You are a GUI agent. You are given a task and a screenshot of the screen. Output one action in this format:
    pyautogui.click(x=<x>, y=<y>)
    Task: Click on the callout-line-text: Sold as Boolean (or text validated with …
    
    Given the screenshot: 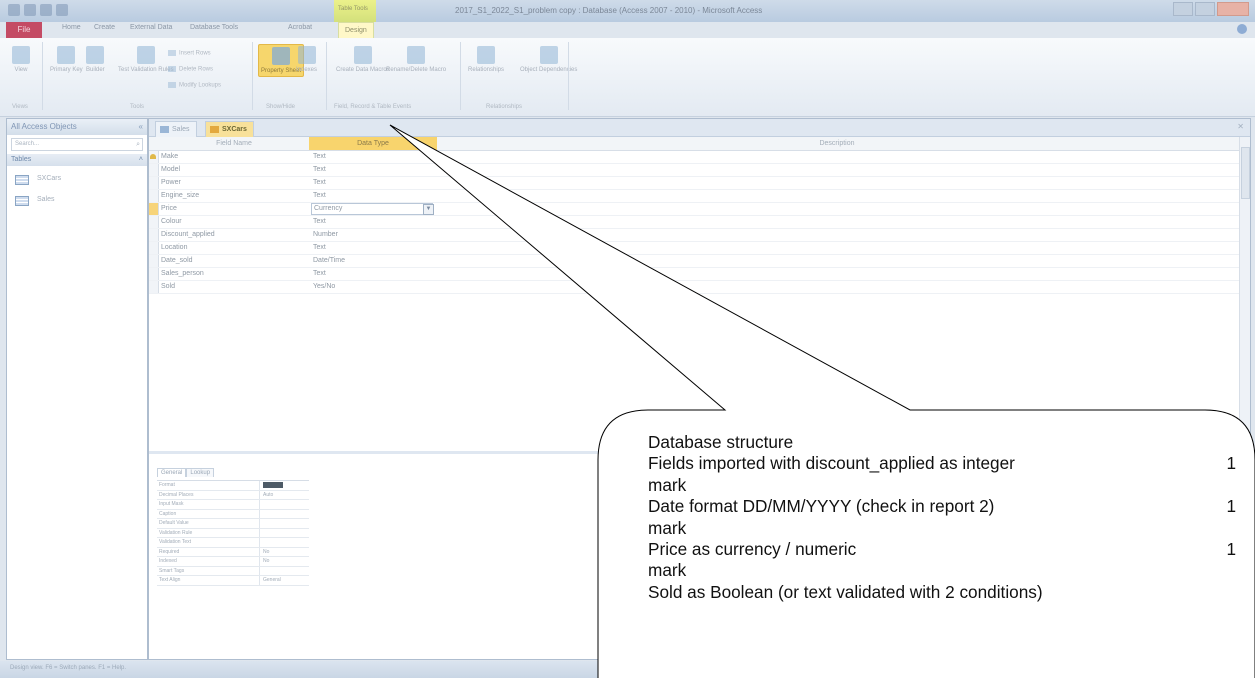 What is the action you would take?
    pyautogui.click(x=845, y=591)
    